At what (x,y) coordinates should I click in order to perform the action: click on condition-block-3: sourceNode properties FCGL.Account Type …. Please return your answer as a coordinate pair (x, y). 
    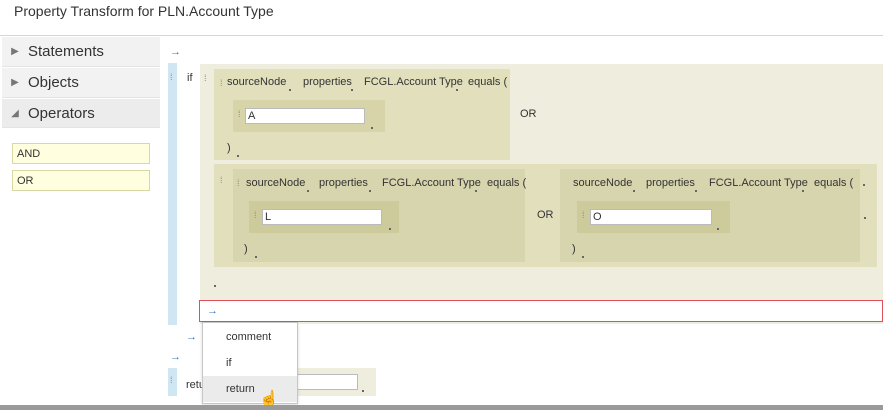
    Looking at the image, I should click on (710, 215).